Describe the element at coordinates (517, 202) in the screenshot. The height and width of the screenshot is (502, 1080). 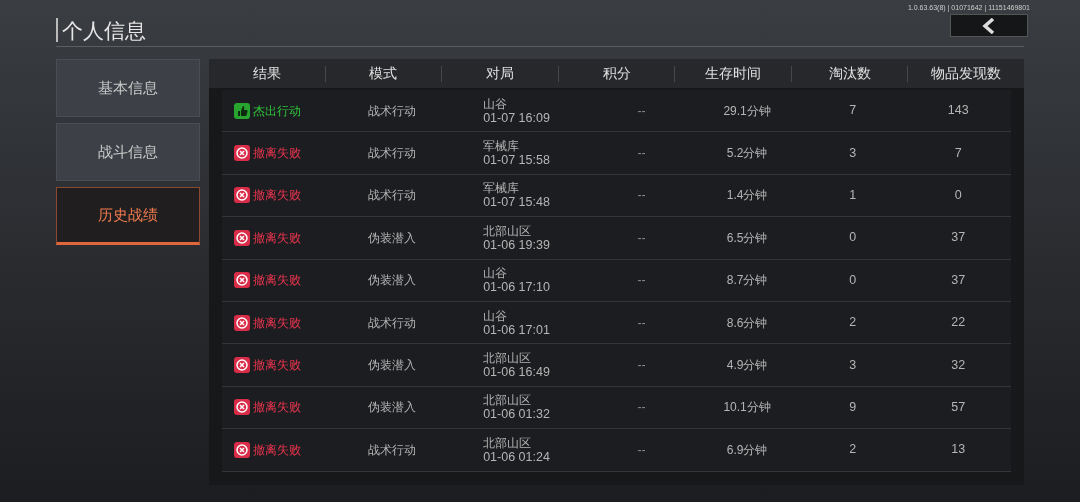
I see `match-time: 01-07 15:48` at that location.